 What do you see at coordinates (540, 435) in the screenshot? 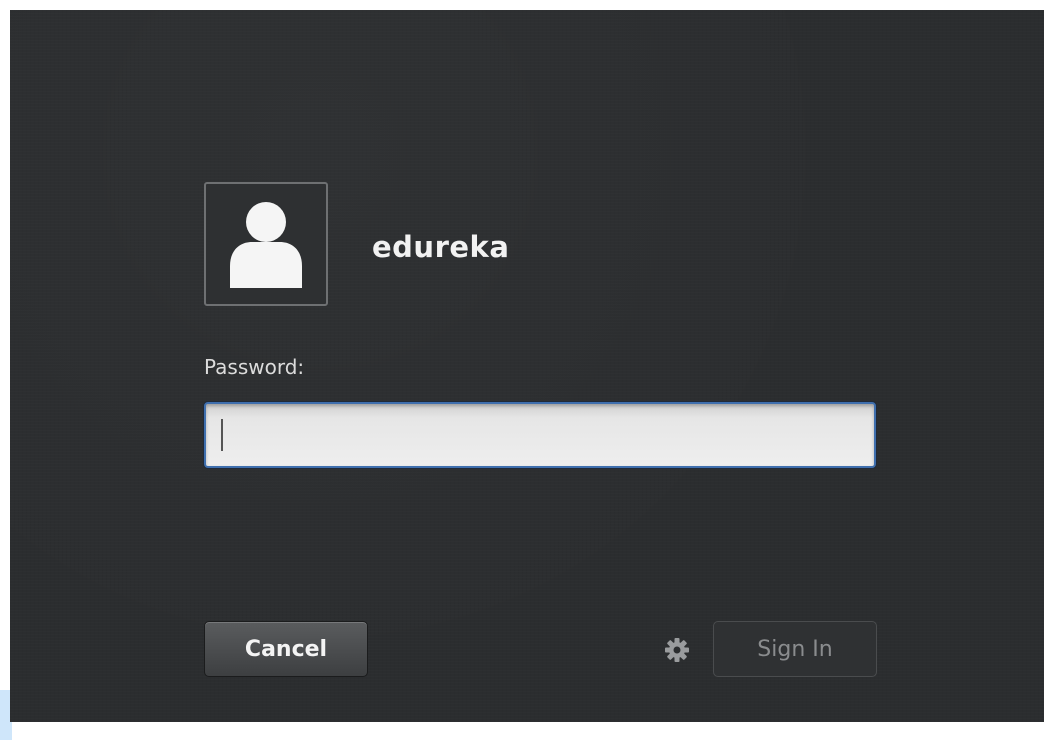
I see `password-input` at bounding box center [540, 435].